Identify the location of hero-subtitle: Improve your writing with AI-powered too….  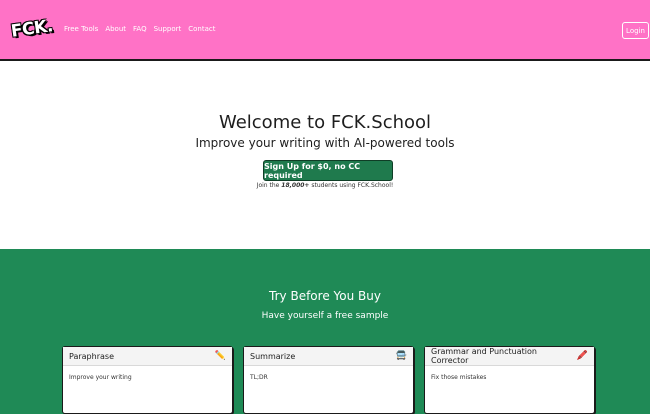
(325, 143).